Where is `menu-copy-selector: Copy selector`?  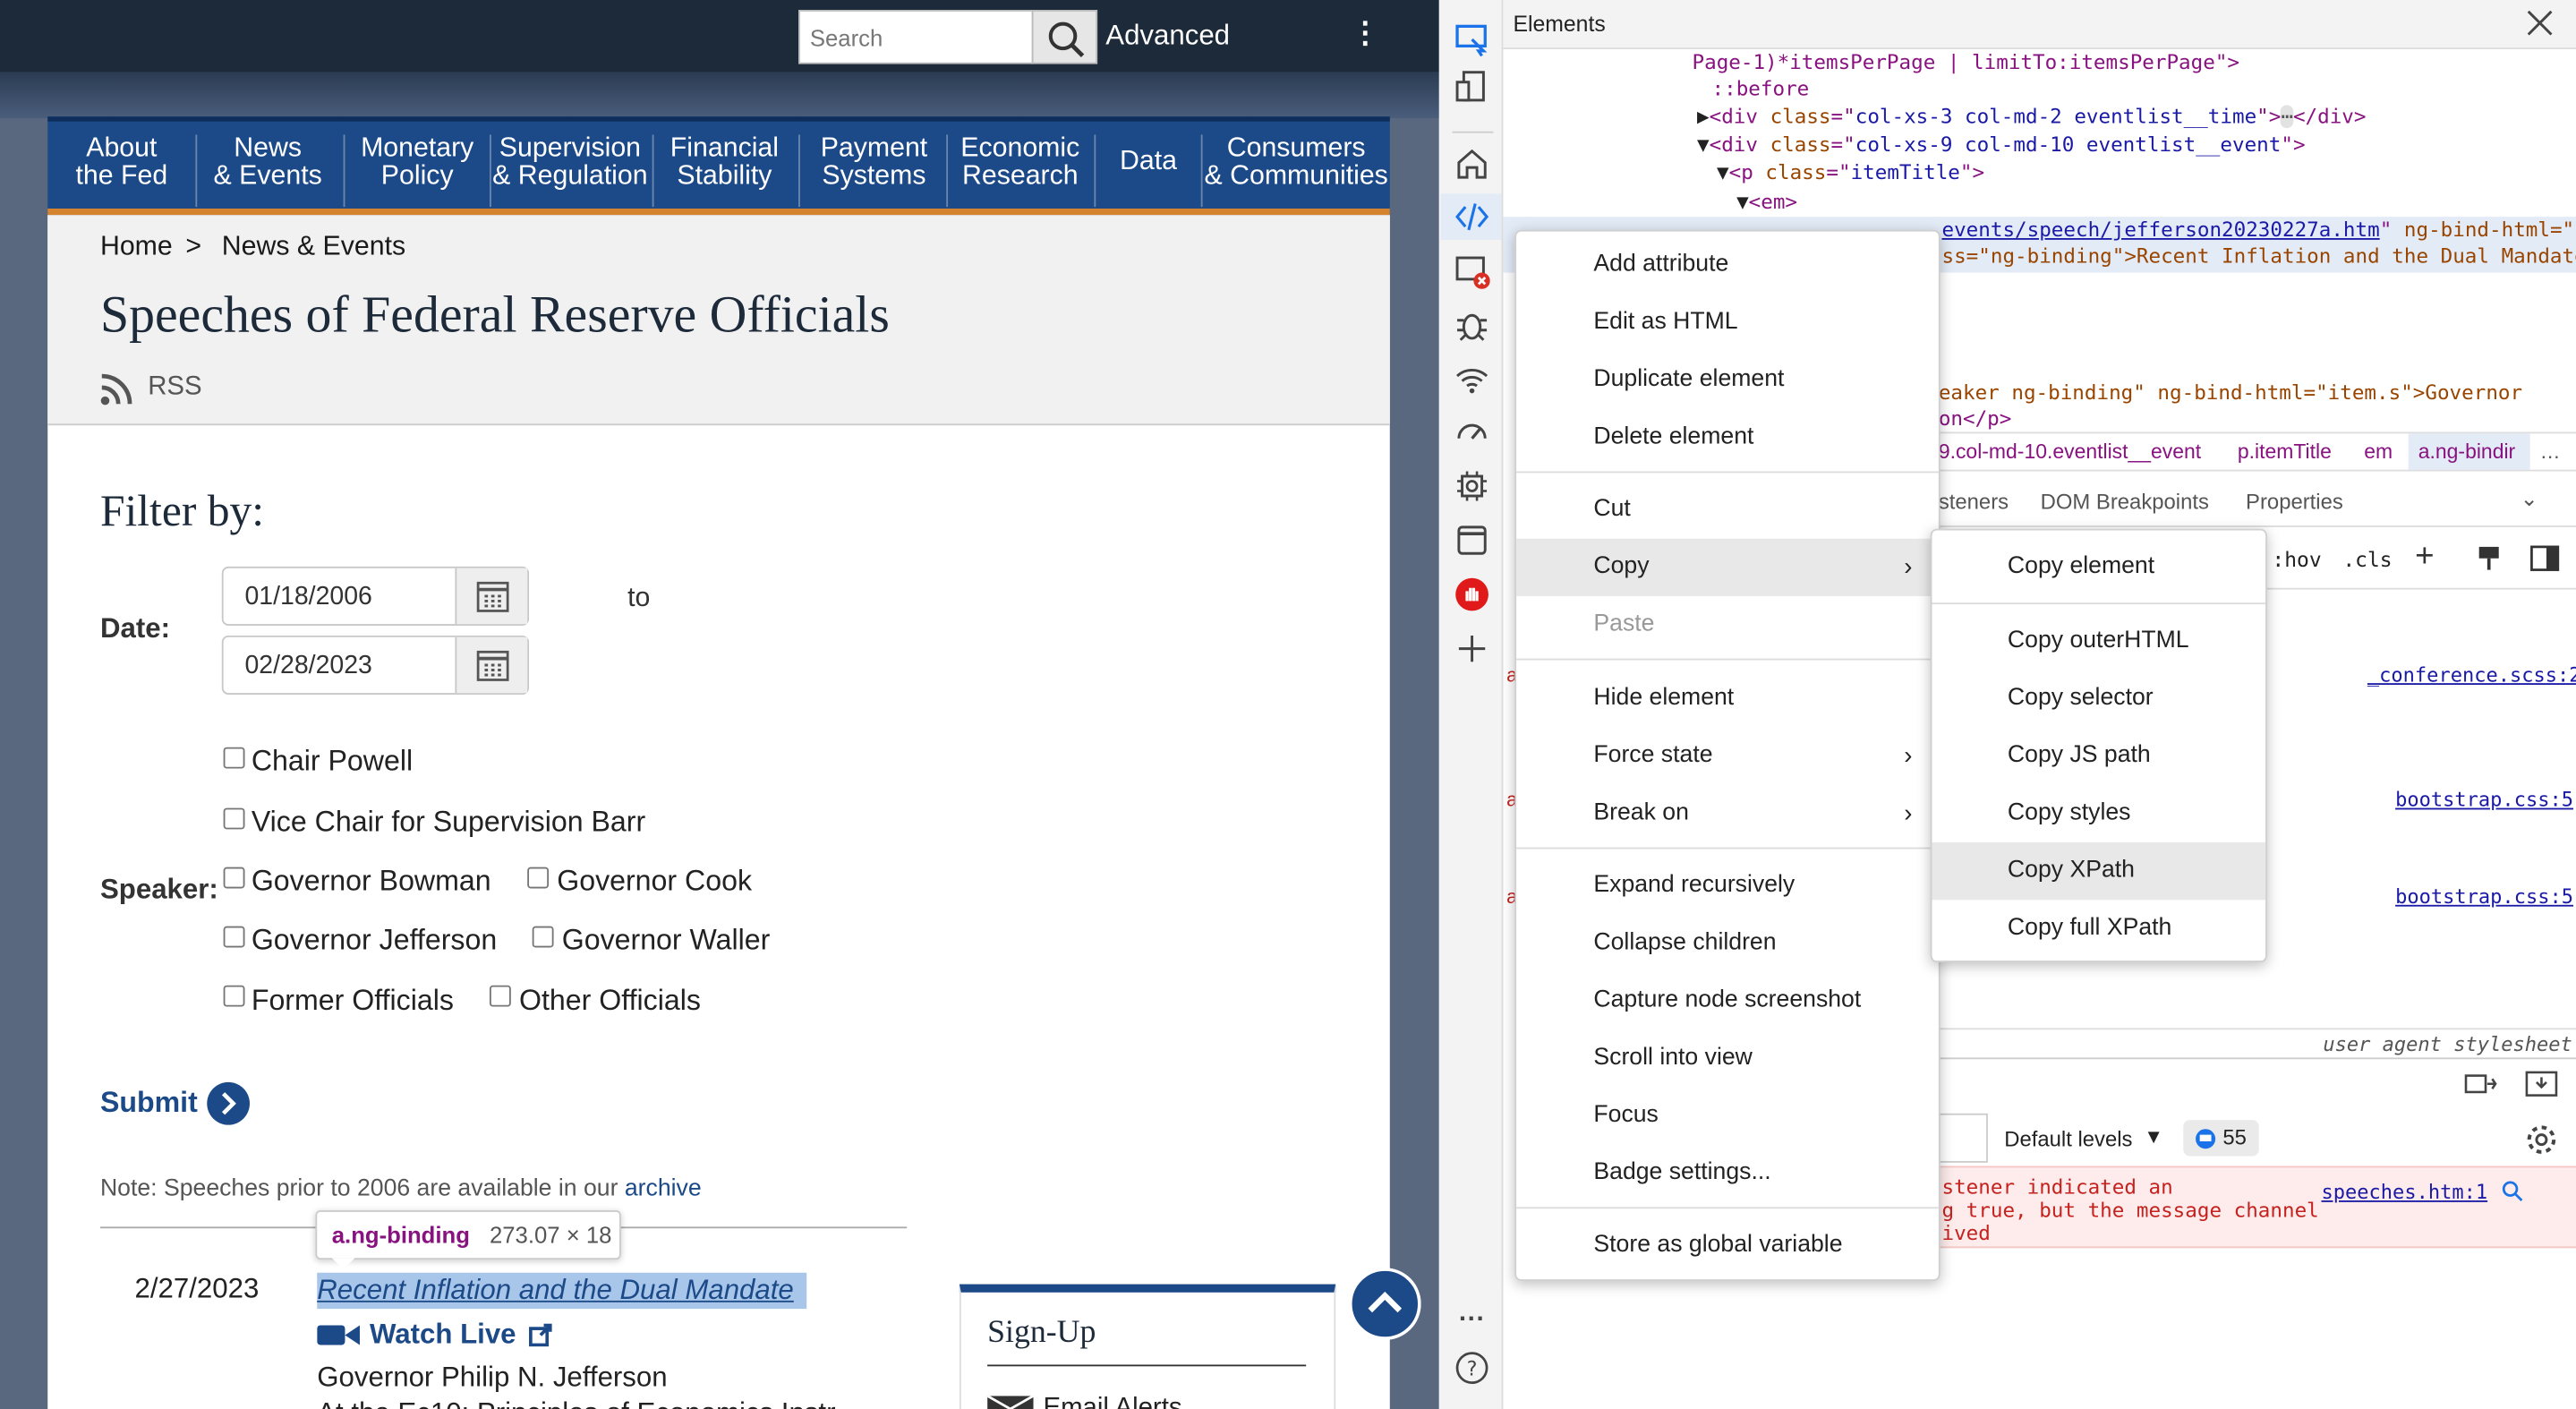
menu-copy-selector: Copy selector is located at coordinates (2098, 698).